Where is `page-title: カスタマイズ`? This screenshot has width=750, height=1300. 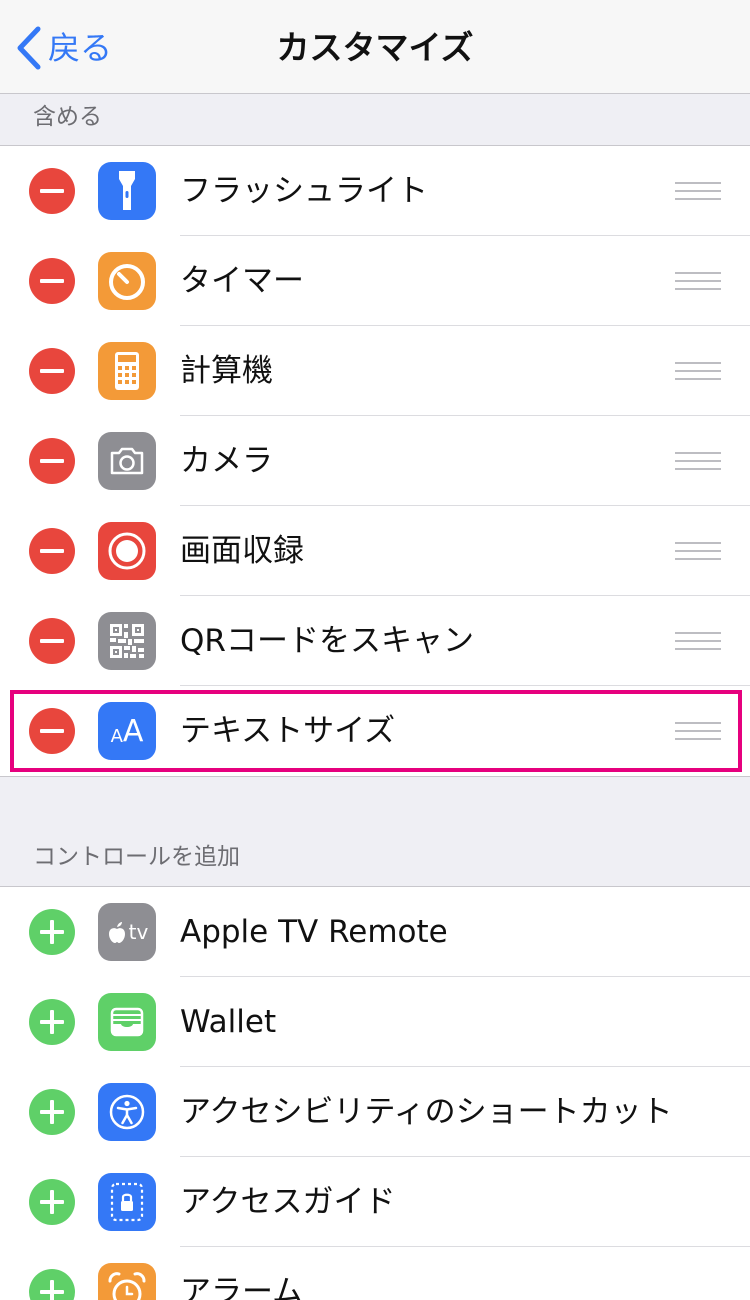
page-title: カスタマイズ is located at coordinates (375, 47).